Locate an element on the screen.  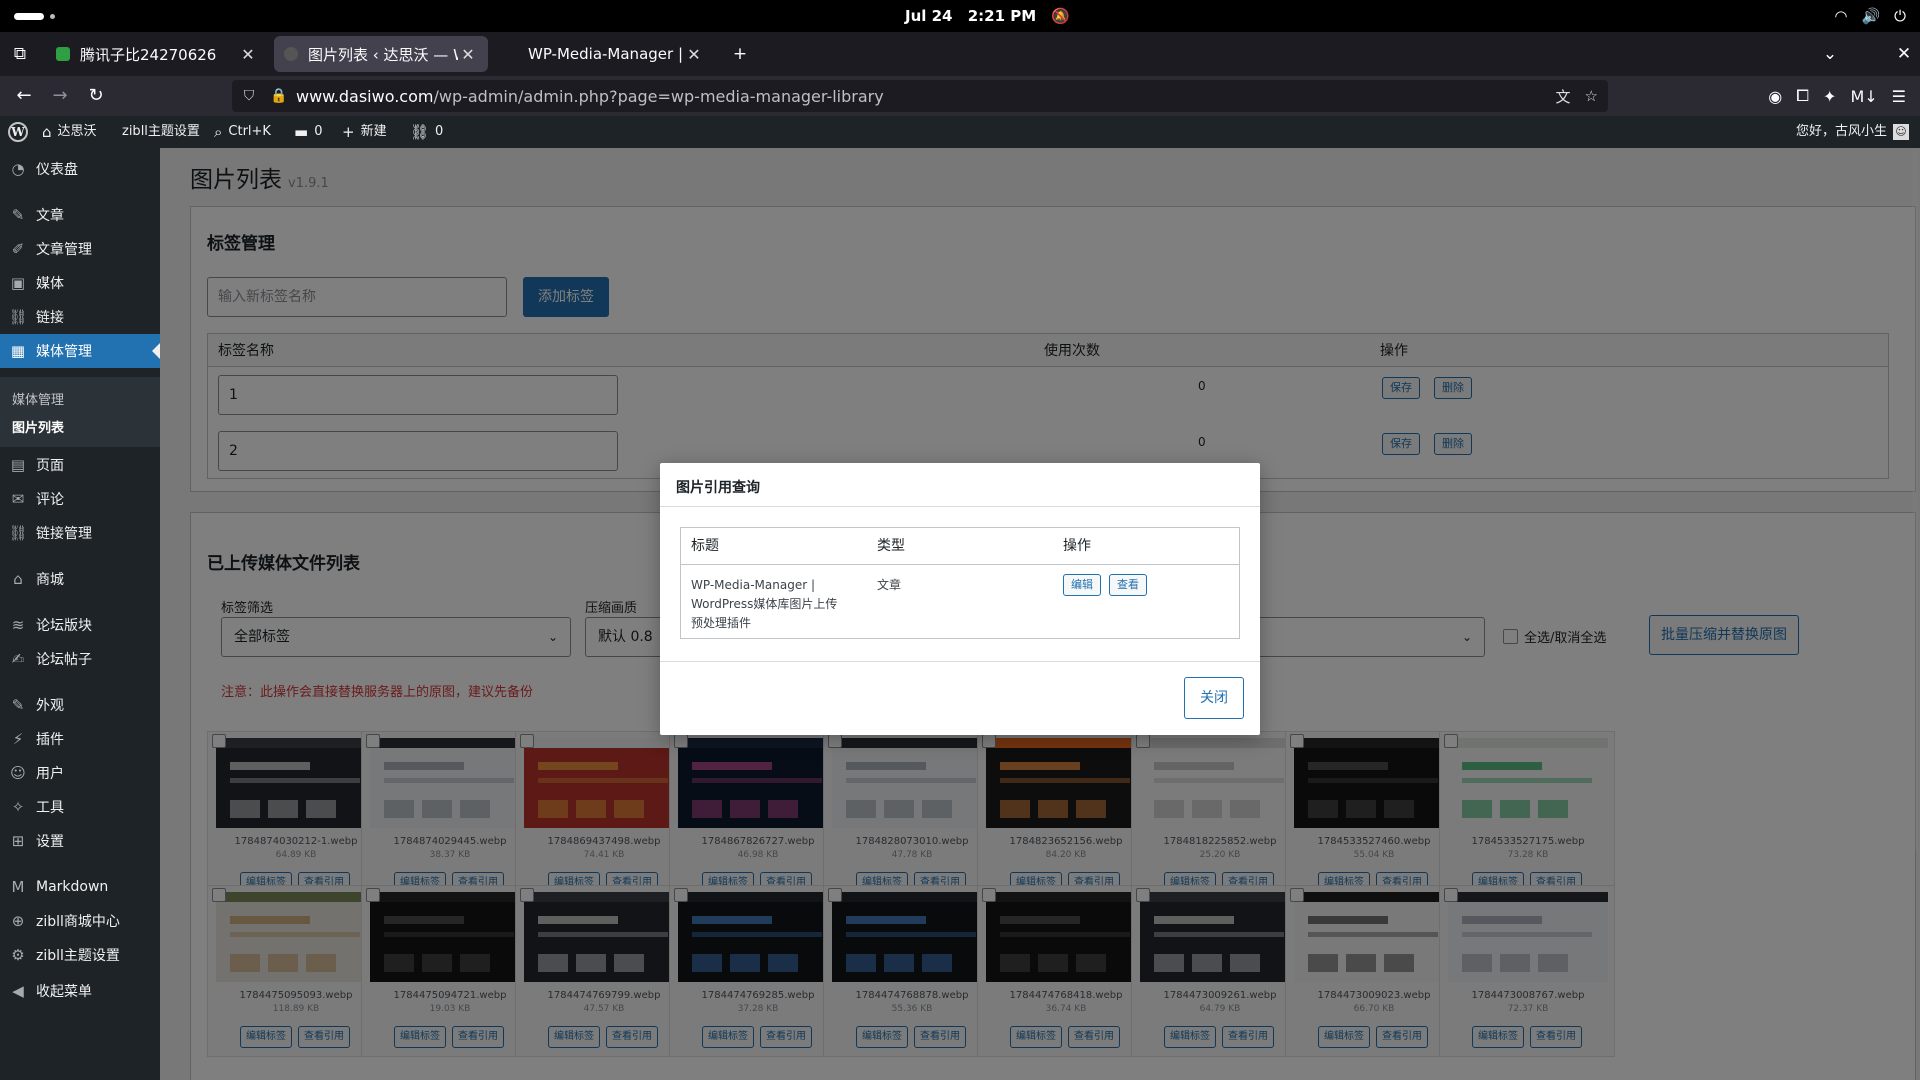
sidebar-item: ☺ 用户 is located at coordinates (80, 773).